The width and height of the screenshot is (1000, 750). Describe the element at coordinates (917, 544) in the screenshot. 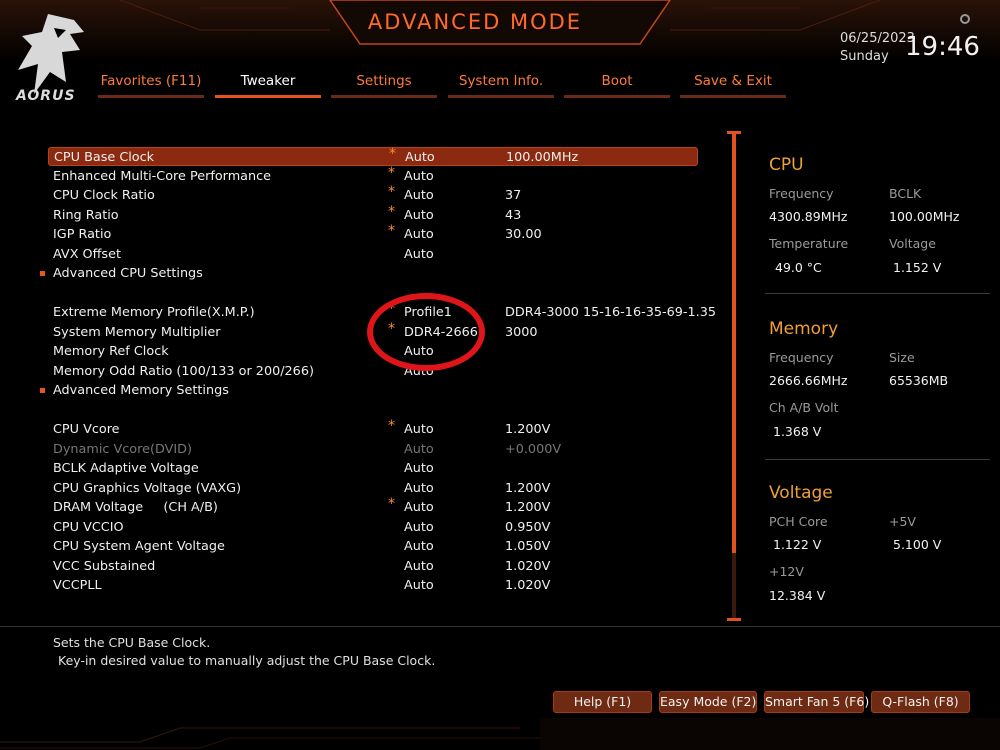

I see `plus5v-value: 5.100 V` at that location.